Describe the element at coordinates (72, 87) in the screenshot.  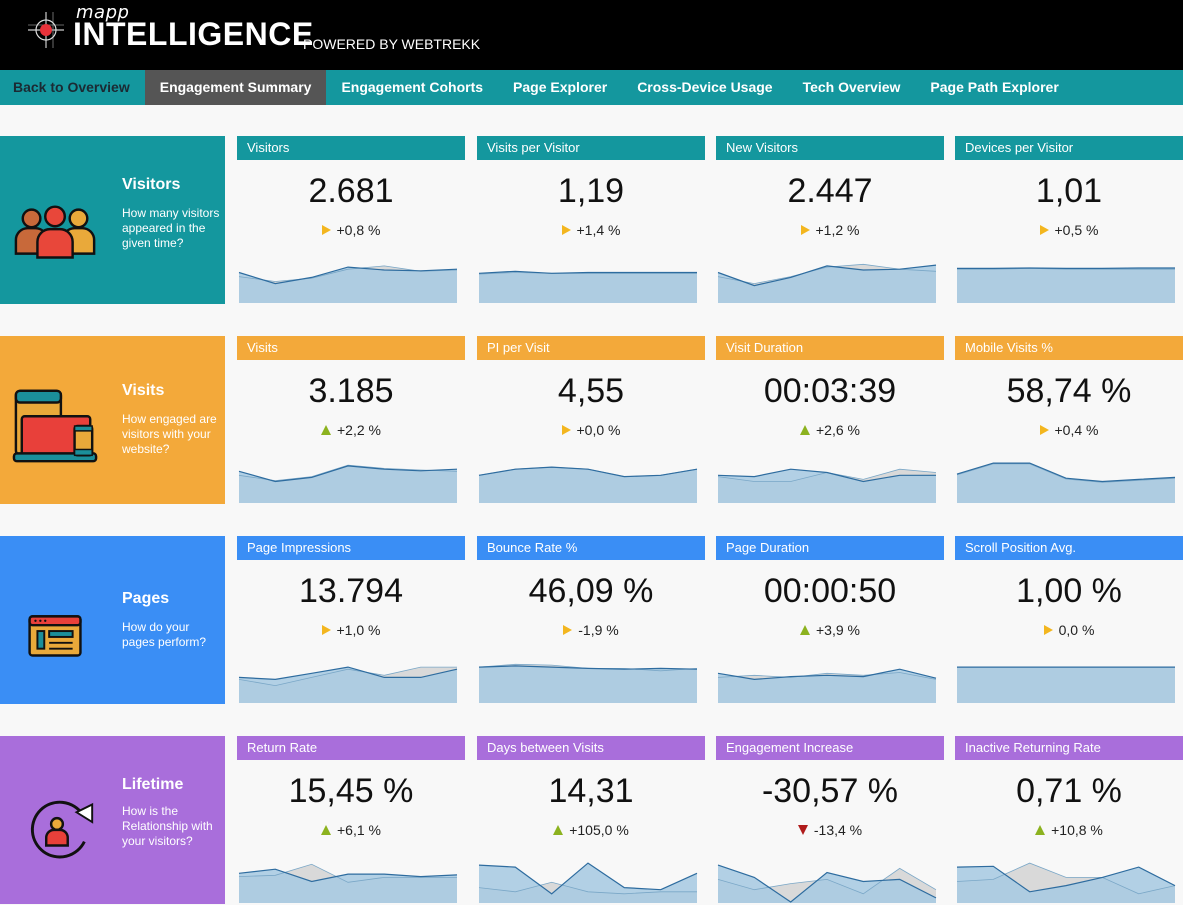
I see `nav-back-to-overview: Back to Overview` at that location.